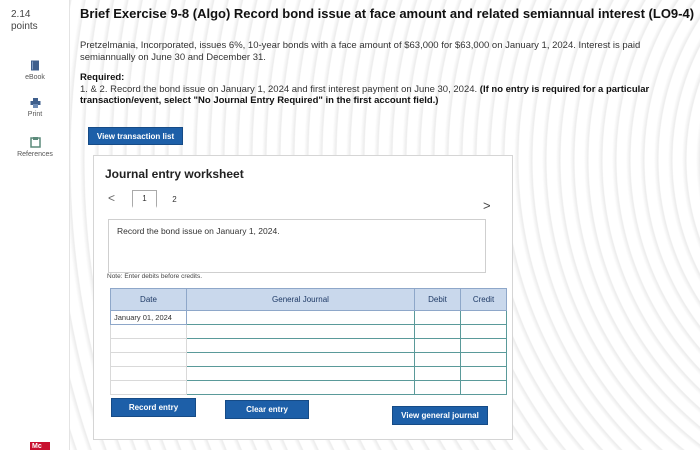 Image resolution: width=700 pixels, height=450 pixels. Describe the element at coordinates (35, 77) in the screenshot. I see `ebook-label: eBook` at that location.